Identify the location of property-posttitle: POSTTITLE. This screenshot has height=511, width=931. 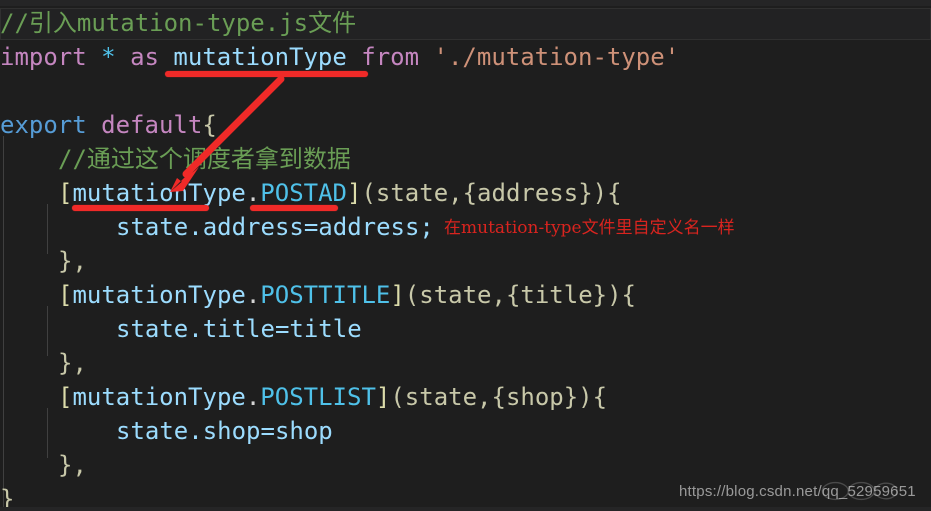
(325, 295).